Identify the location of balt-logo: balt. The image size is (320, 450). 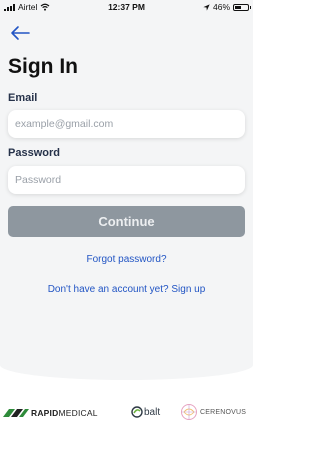
(145, 412).